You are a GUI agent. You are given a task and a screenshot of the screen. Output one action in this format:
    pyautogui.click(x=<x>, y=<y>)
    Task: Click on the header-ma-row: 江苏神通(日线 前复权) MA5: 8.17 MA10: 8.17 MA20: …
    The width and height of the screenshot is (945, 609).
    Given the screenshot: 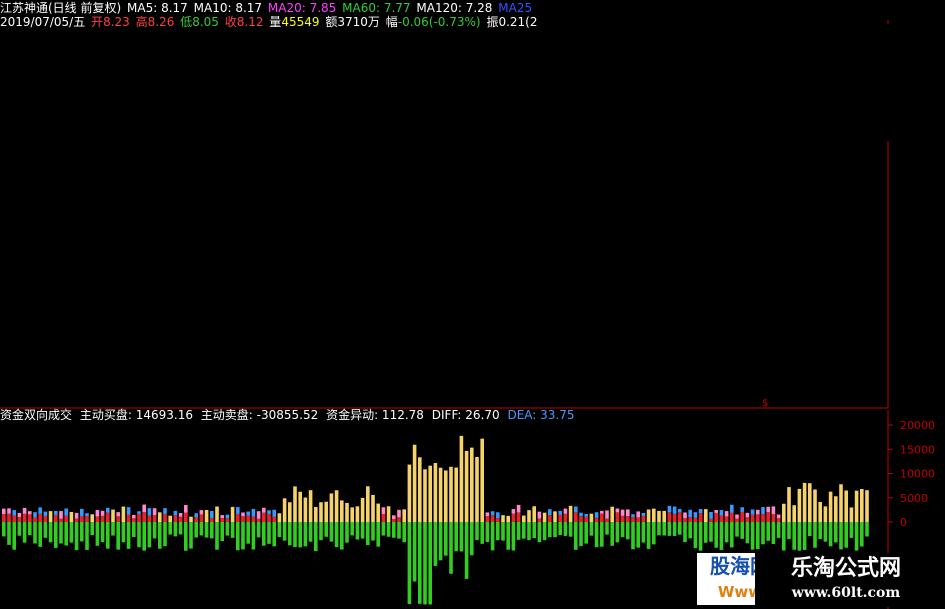 What is the action you would take?
    pyautogui.click(x=267, y=8)
    